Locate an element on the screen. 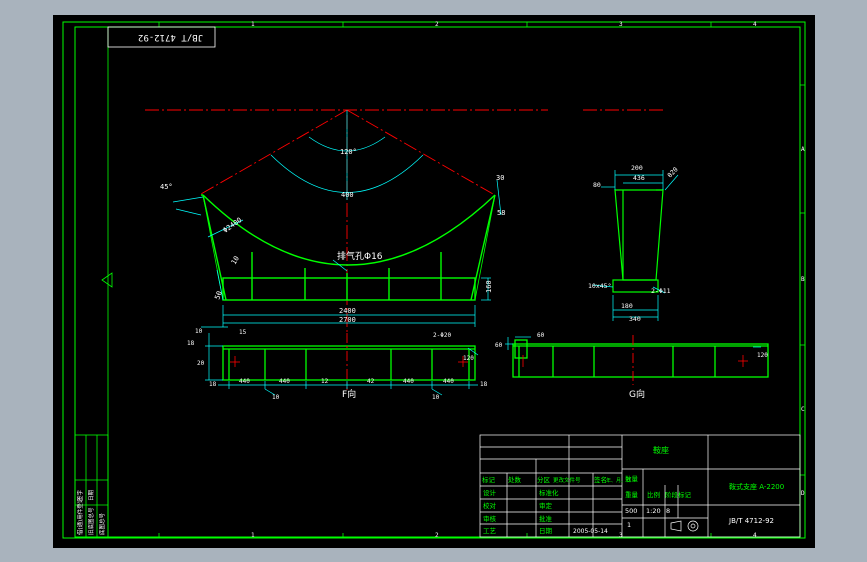 The height and width of the screenshot is (562, 867). rib-chamfer: 10x45° is located at coordinates (599, 286).